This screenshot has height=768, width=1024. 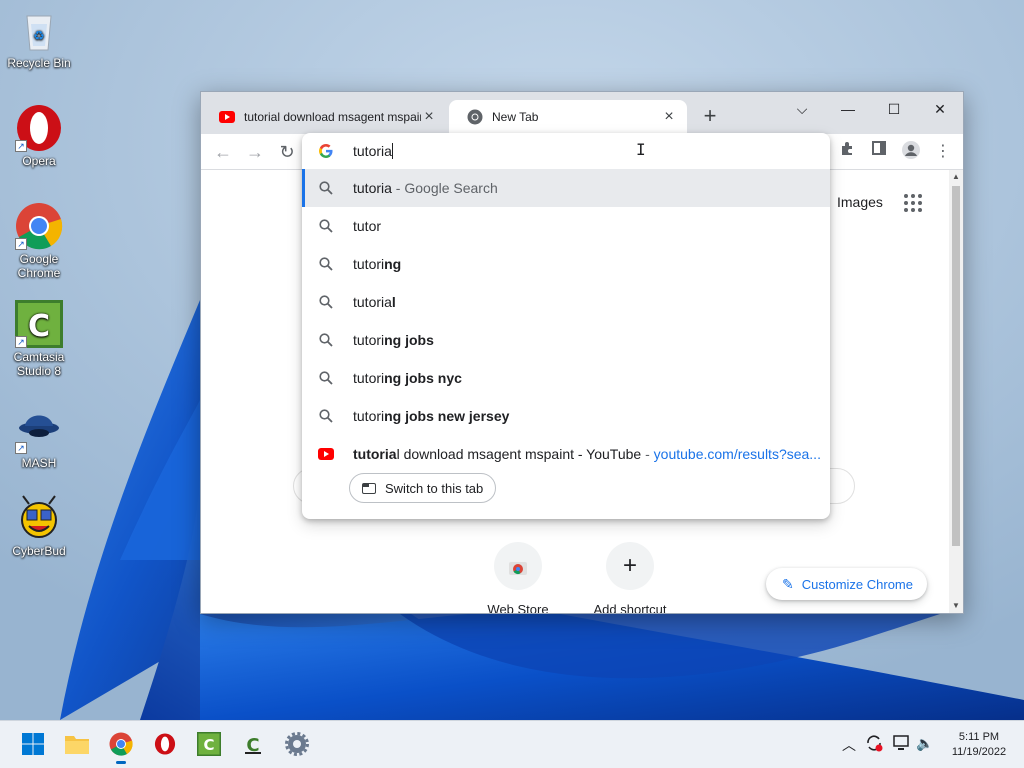 What do you see at coordinates (566, 378) in the screenshot?
I see `suggestion-row: tutoring jobs nyc` at bounding box center [566, 378].